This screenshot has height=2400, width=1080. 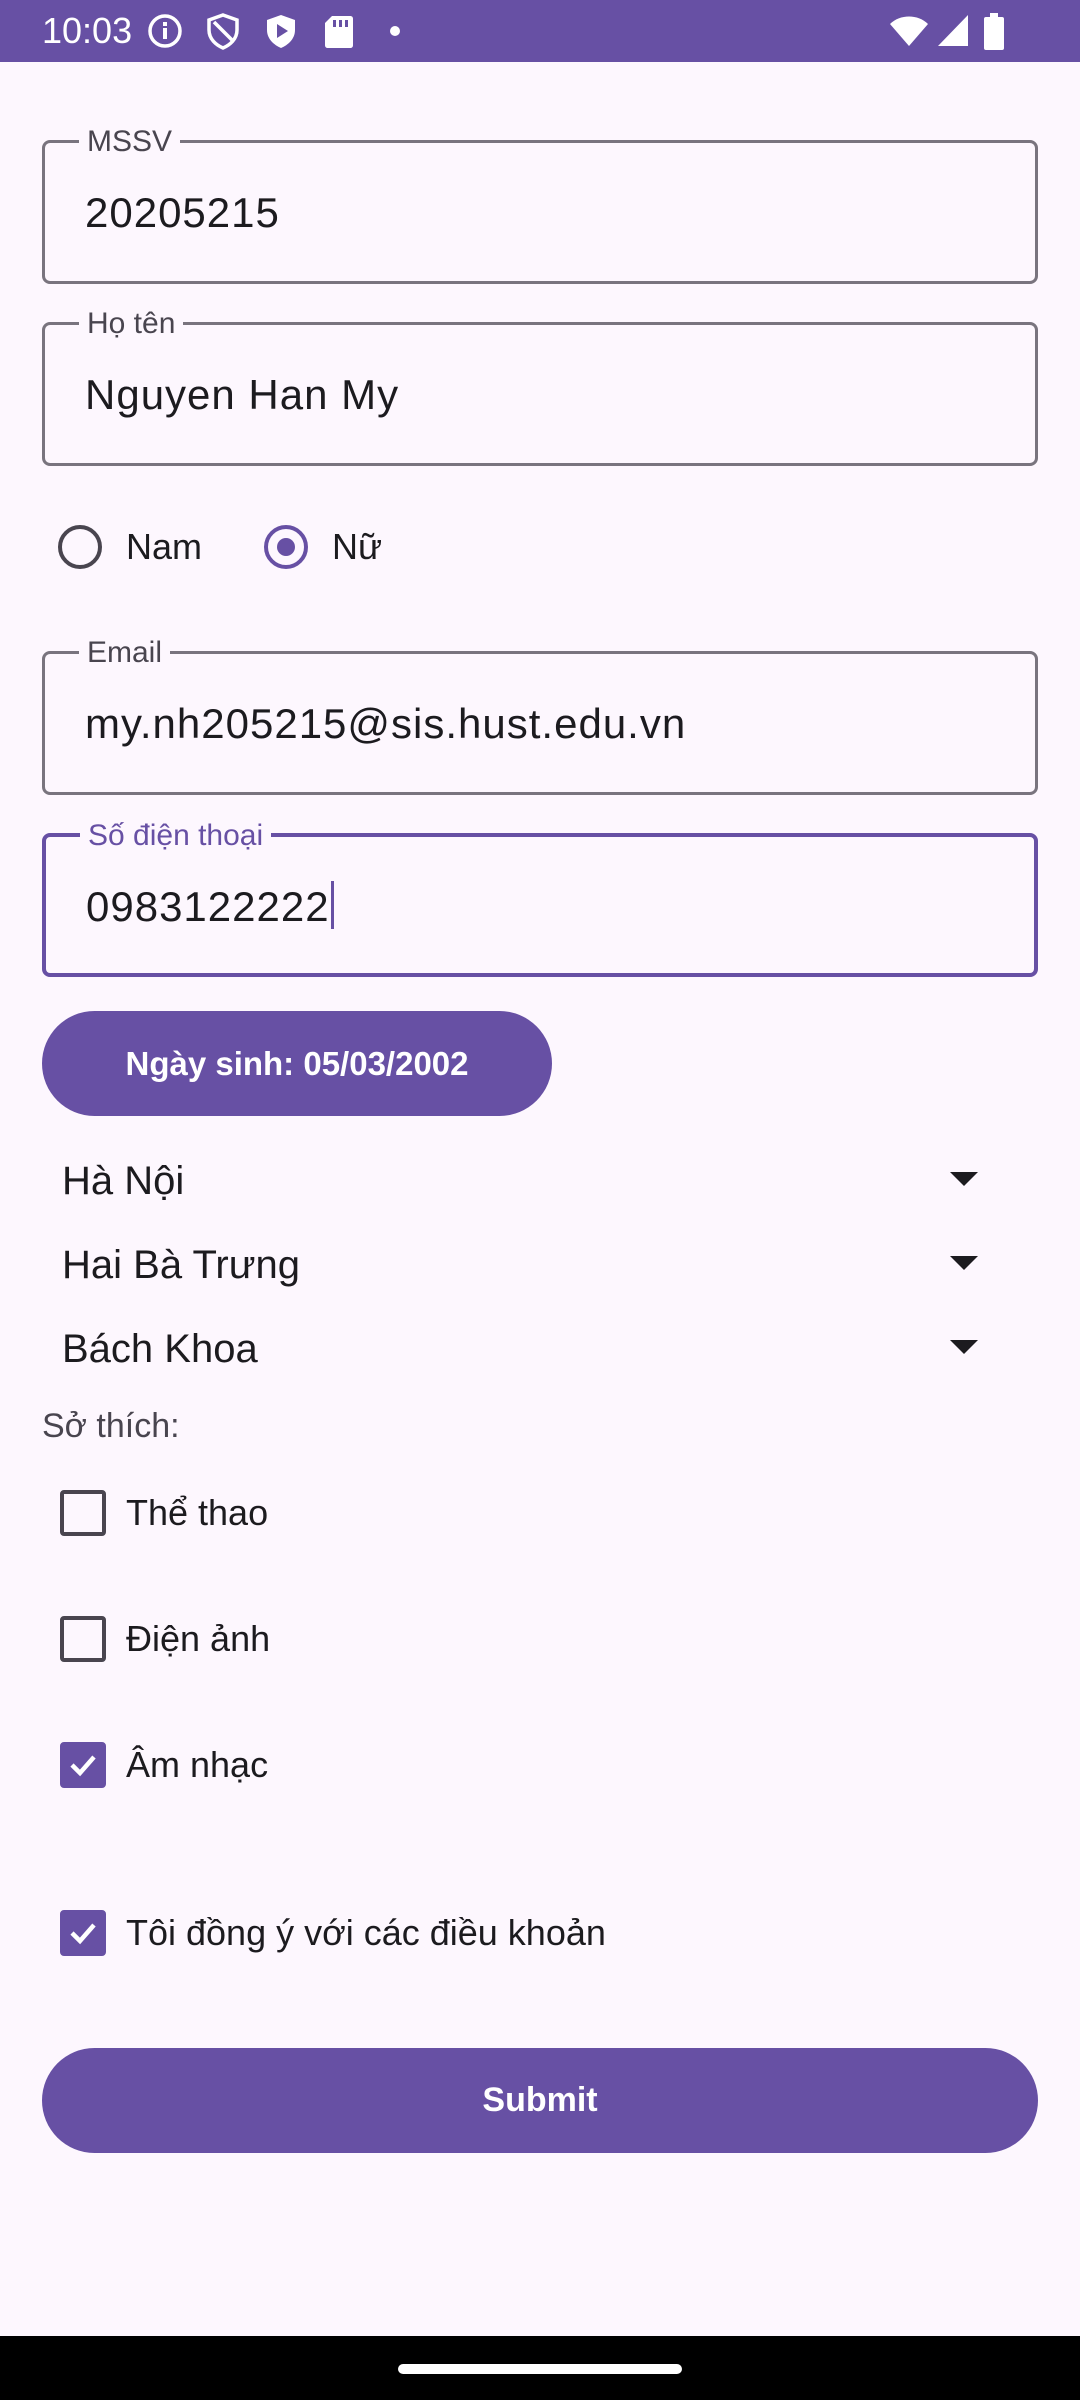 What do you see at coordinates (540, 2100) in the screenshot?
I see `submit-button: Submit` at bounding box center [540, 2100].